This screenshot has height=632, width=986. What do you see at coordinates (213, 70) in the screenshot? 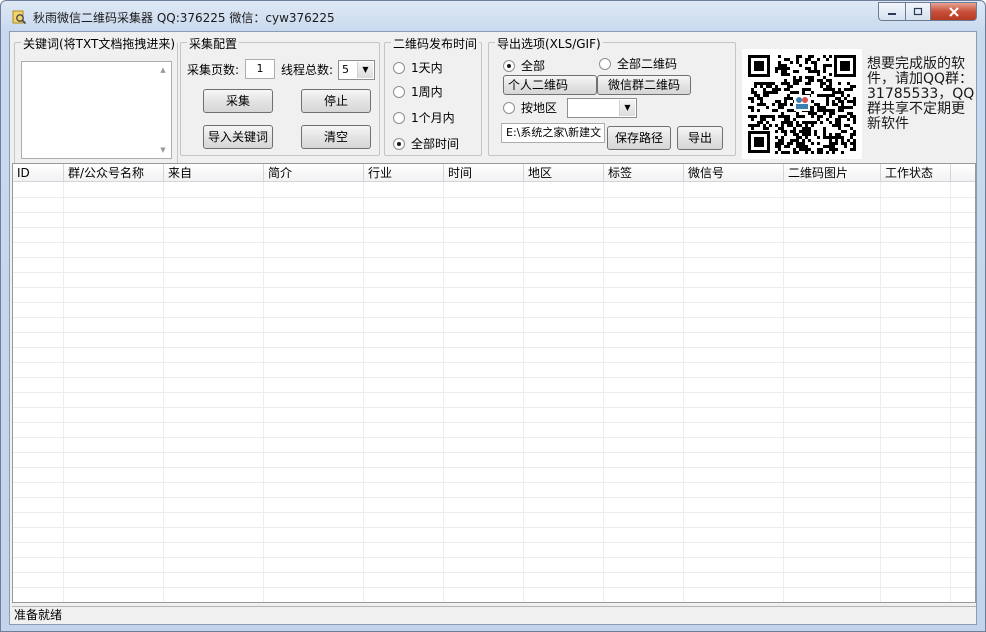
I see `pages-label: 采集页数:` at bounding box center [213, 70].